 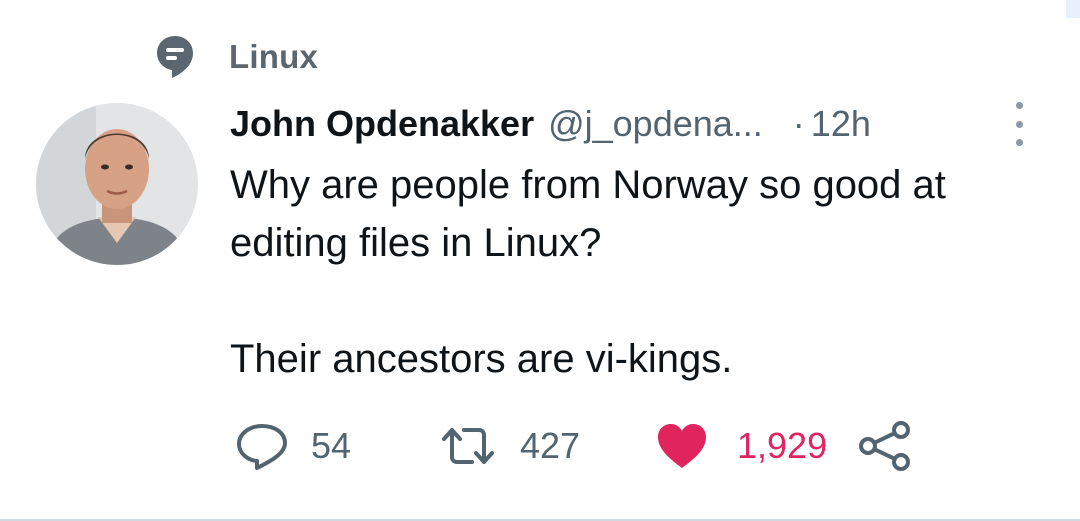 I want to click on retweet-icon, so click(x=468, y=446).